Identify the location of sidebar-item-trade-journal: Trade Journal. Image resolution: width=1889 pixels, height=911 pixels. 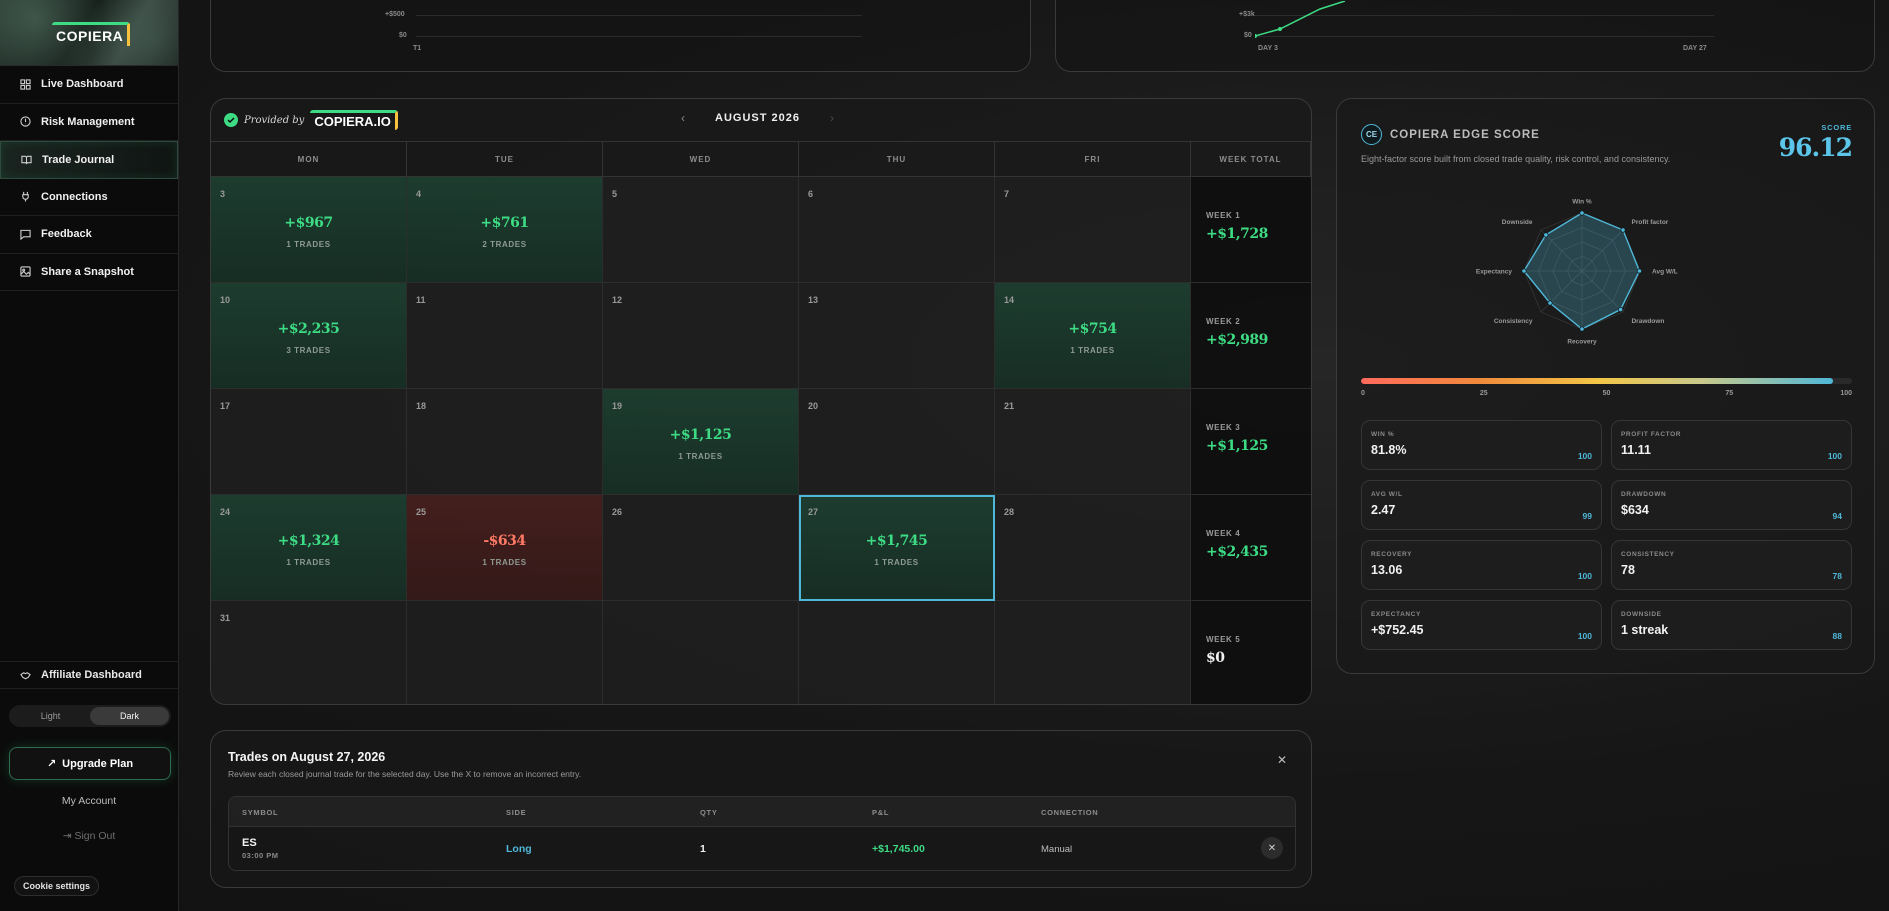
(89, 160).